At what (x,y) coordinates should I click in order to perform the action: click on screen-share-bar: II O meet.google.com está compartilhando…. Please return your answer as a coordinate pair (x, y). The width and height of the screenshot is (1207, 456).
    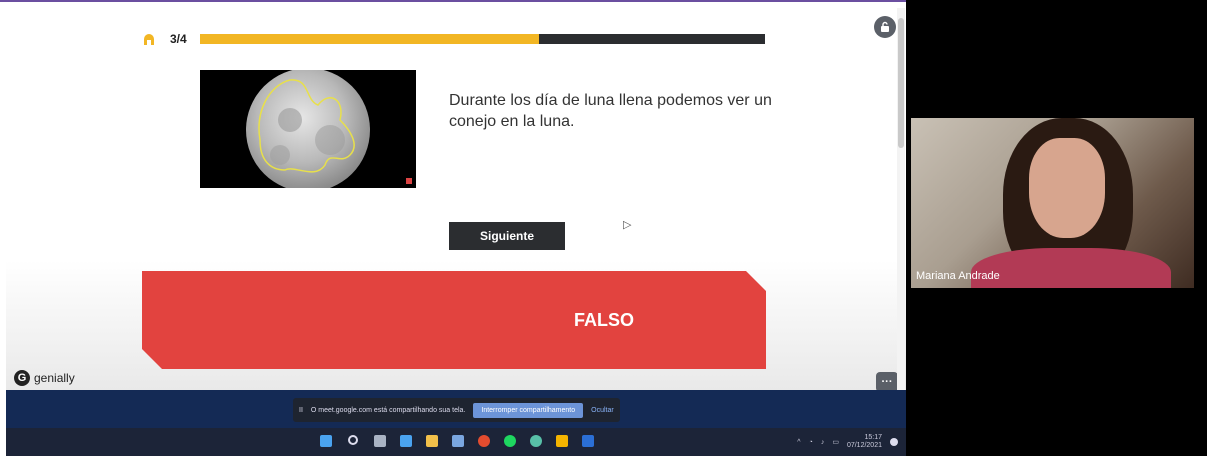
    Looking at the image, I should click on (456, 409).